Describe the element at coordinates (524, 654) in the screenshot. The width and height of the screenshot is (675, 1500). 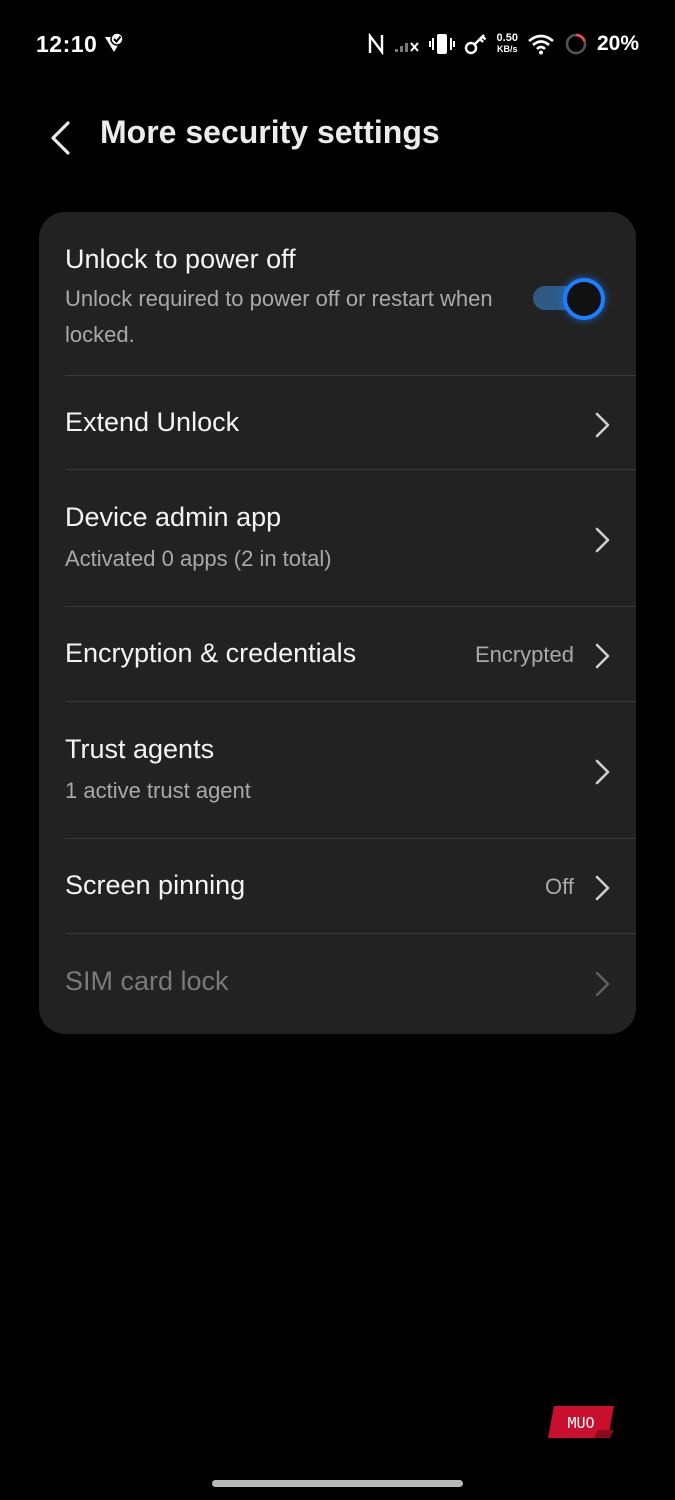
I see `setting-value: Encrypted` at that location.